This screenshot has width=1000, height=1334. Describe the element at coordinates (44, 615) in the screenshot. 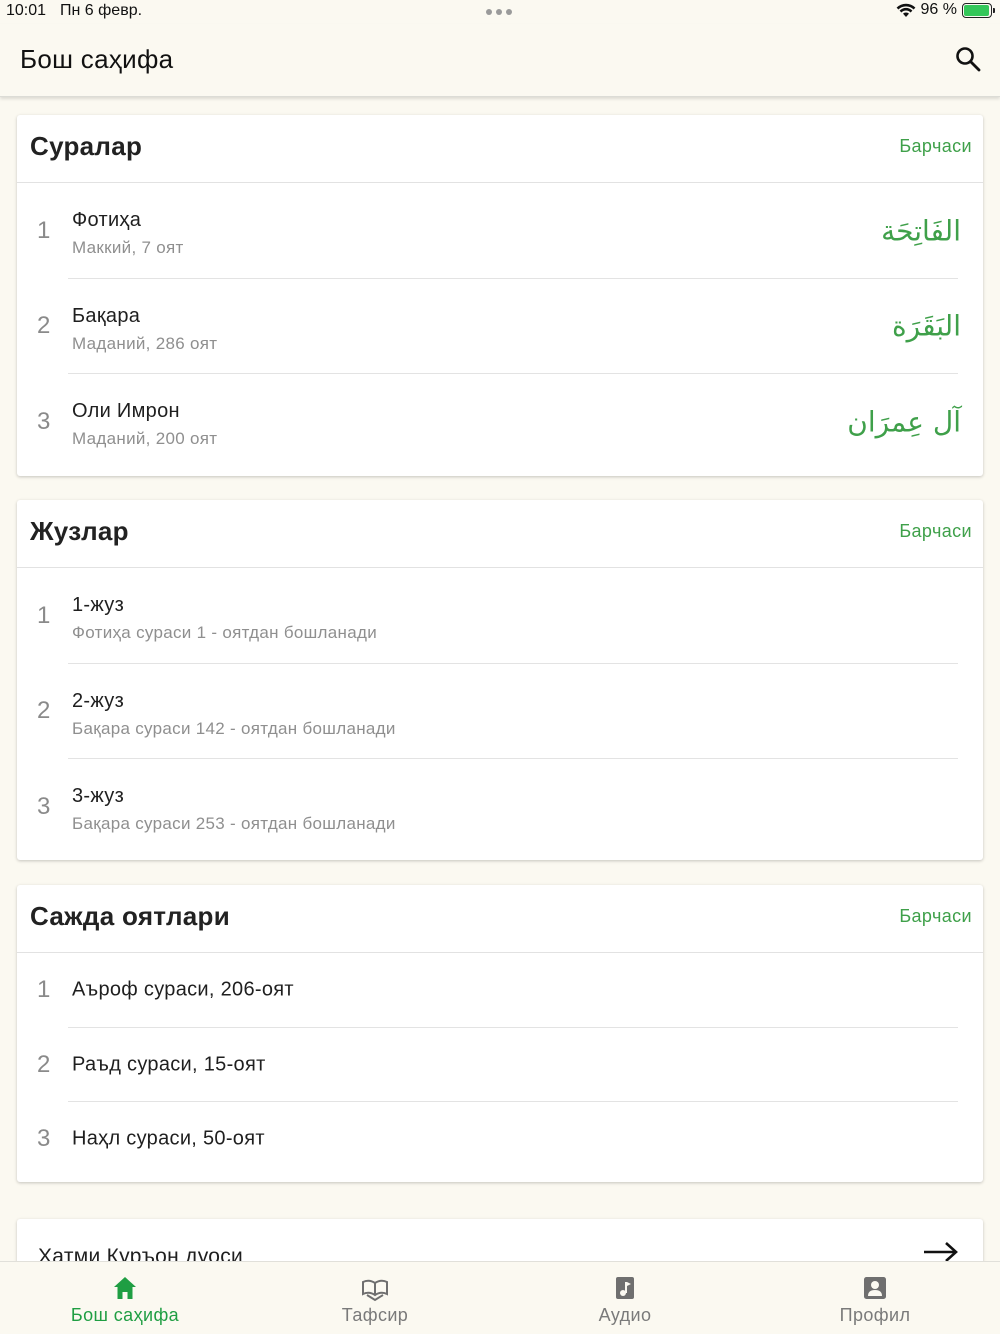

I see `juz-number: 1` at that location.